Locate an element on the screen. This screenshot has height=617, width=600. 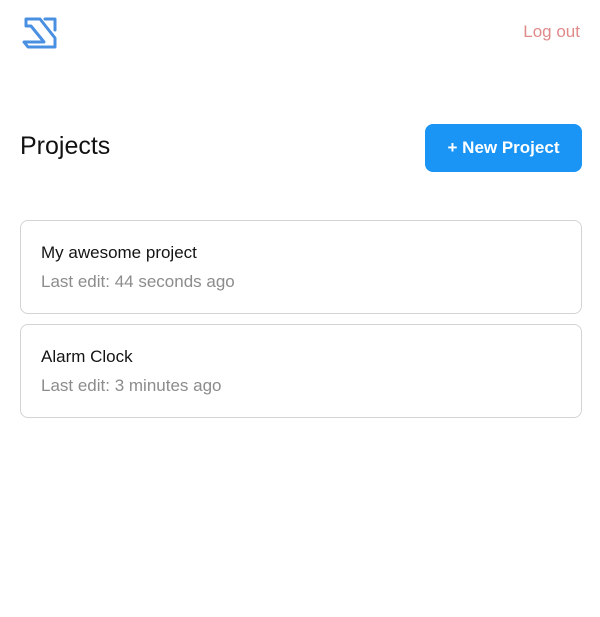
project-card: Alarm Clock Last edit: 3 minutes ago is located at coordinates (301, 371).